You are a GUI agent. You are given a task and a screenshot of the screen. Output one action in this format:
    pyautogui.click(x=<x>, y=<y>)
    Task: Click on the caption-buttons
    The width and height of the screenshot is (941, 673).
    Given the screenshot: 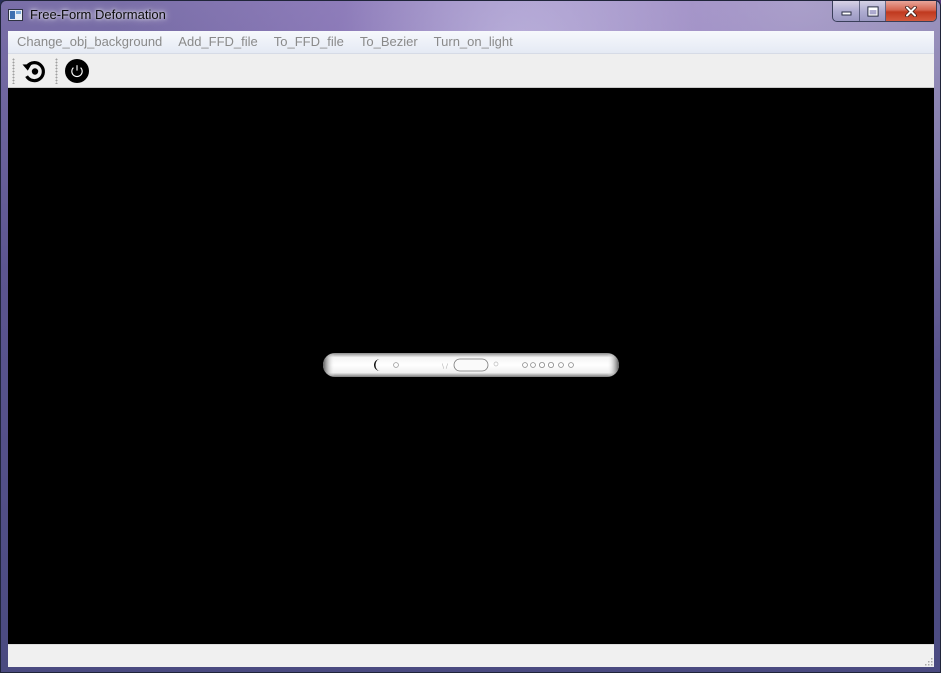 What is the action you would take?
    pyautogui.click(x=884, y=11)
    